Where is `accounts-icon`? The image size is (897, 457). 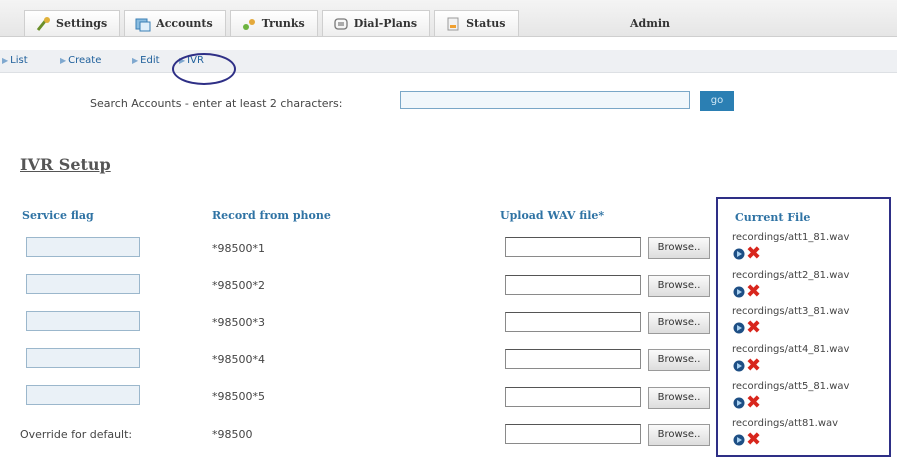 accounts-icon is located at coordinates (143, 24).